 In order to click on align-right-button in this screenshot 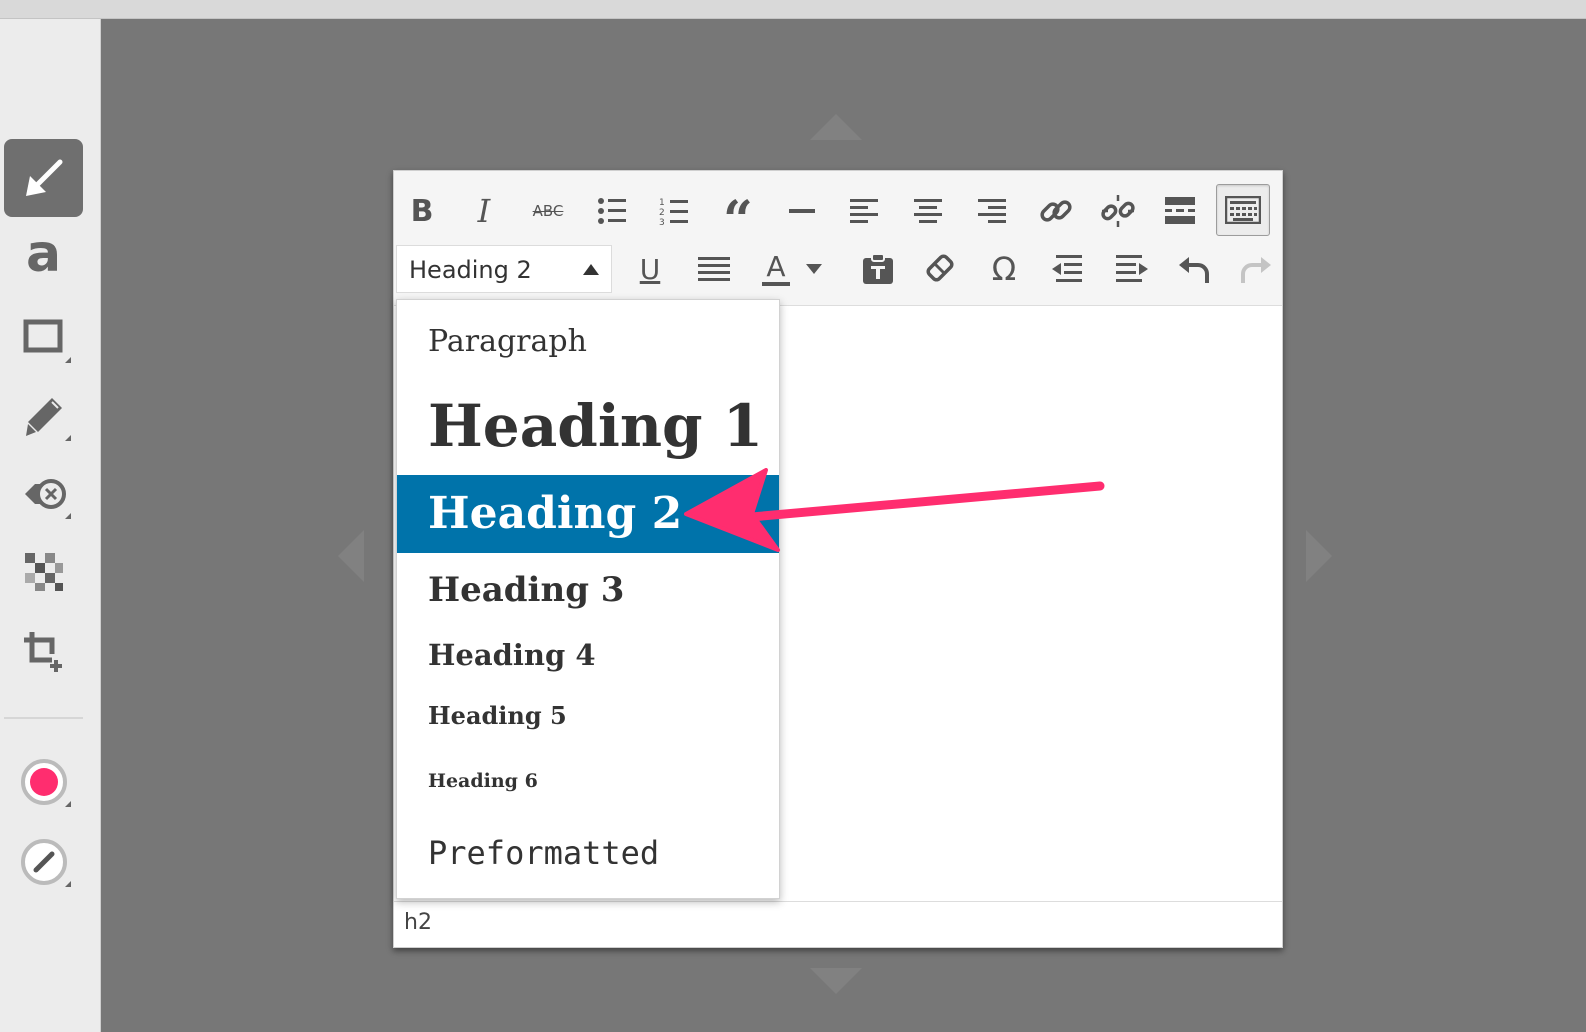, I will do `click(992, 211)`.